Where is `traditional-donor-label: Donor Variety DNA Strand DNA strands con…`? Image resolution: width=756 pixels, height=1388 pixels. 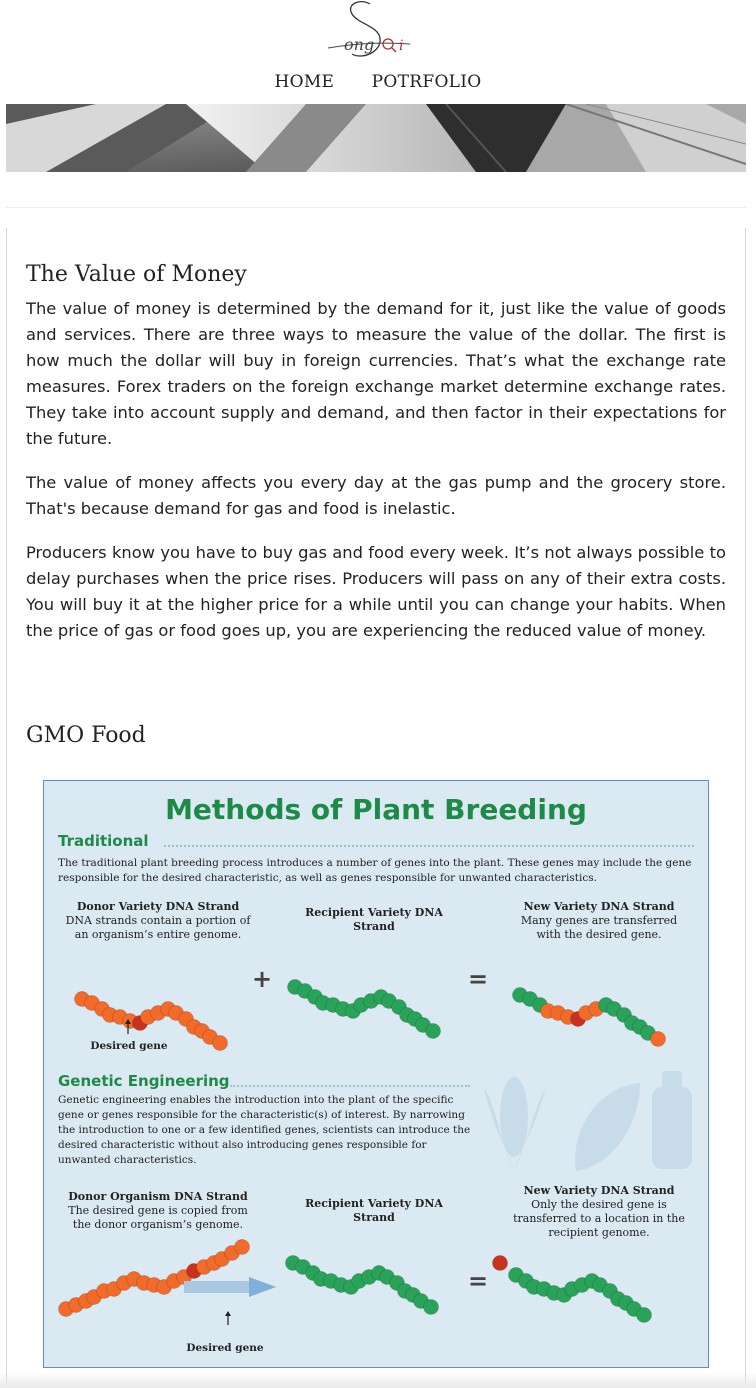
traditional-donor-label: Donor Variety DNA Strand DNA strands con… is located at coordinates (158, 921).